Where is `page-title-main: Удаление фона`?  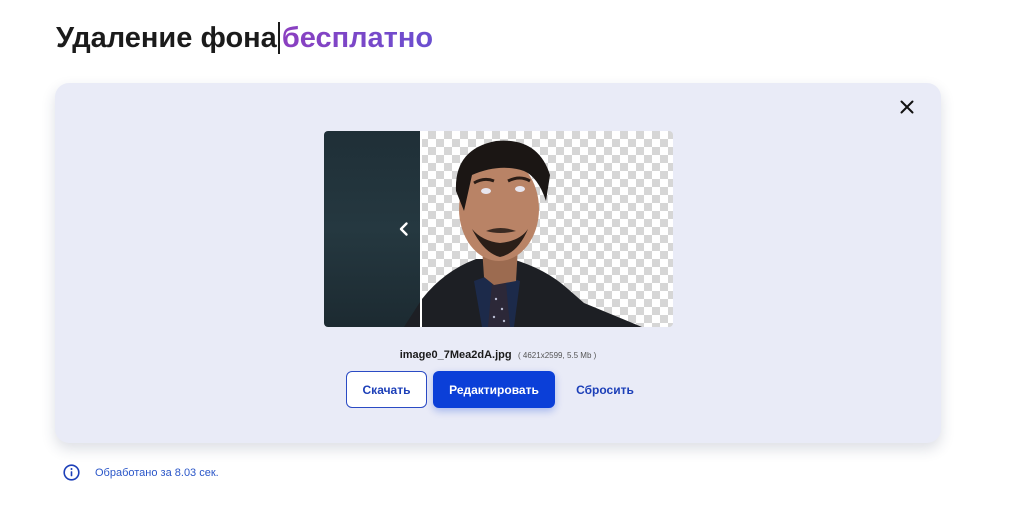 page-title-main: Удаление фона is located at coordinates (166, 38).